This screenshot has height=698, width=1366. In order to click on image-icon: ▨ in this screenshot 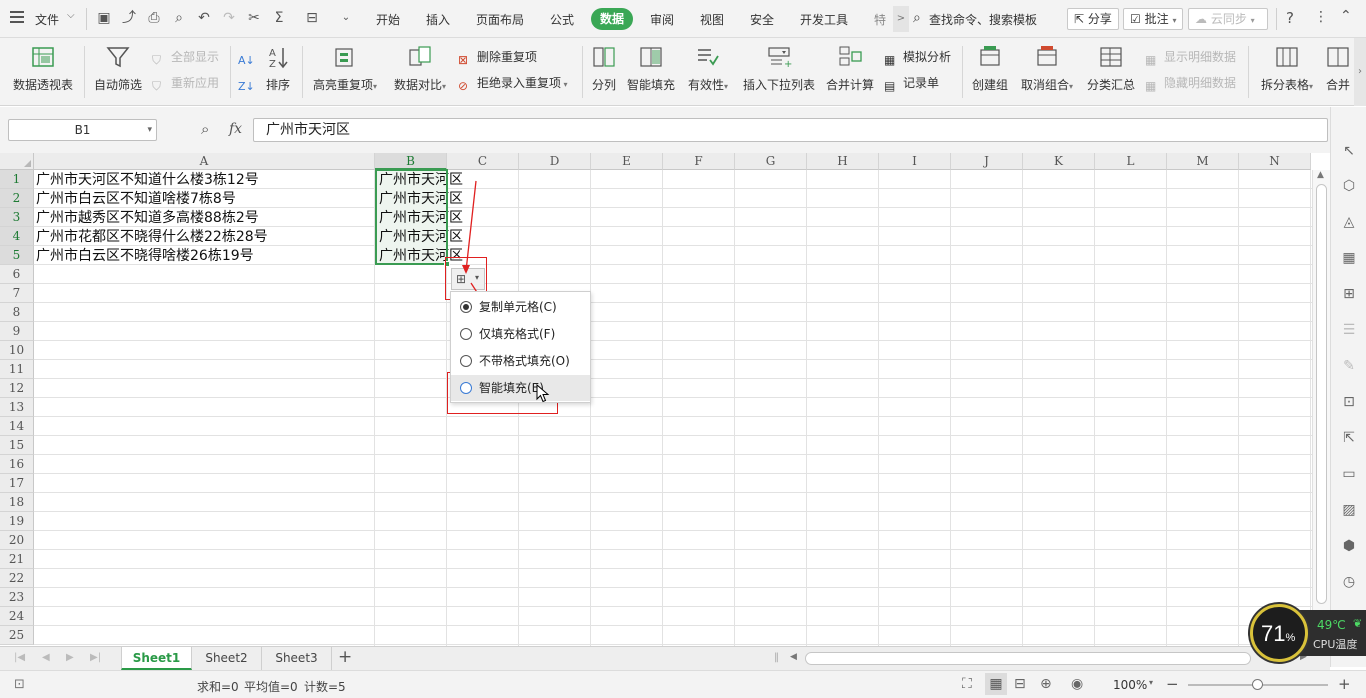, I will do `click(1349, 510)`.